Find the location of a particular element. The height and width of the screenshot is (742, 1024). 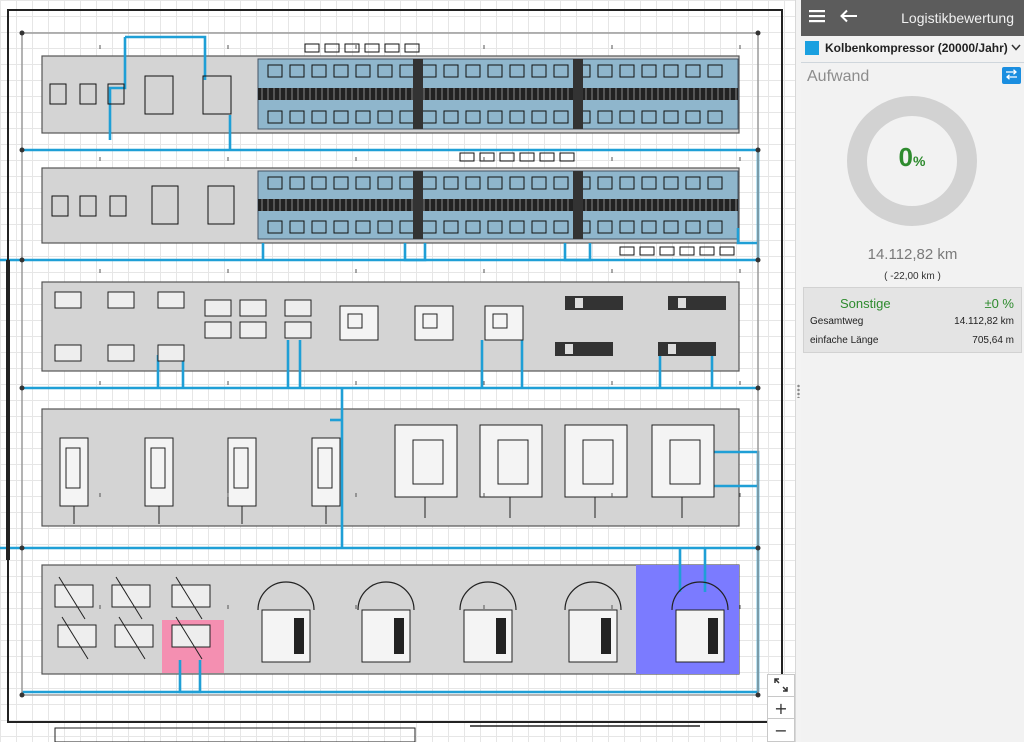

detail-key-total-path: Gesamtweg is located at coordinates (837, 321).